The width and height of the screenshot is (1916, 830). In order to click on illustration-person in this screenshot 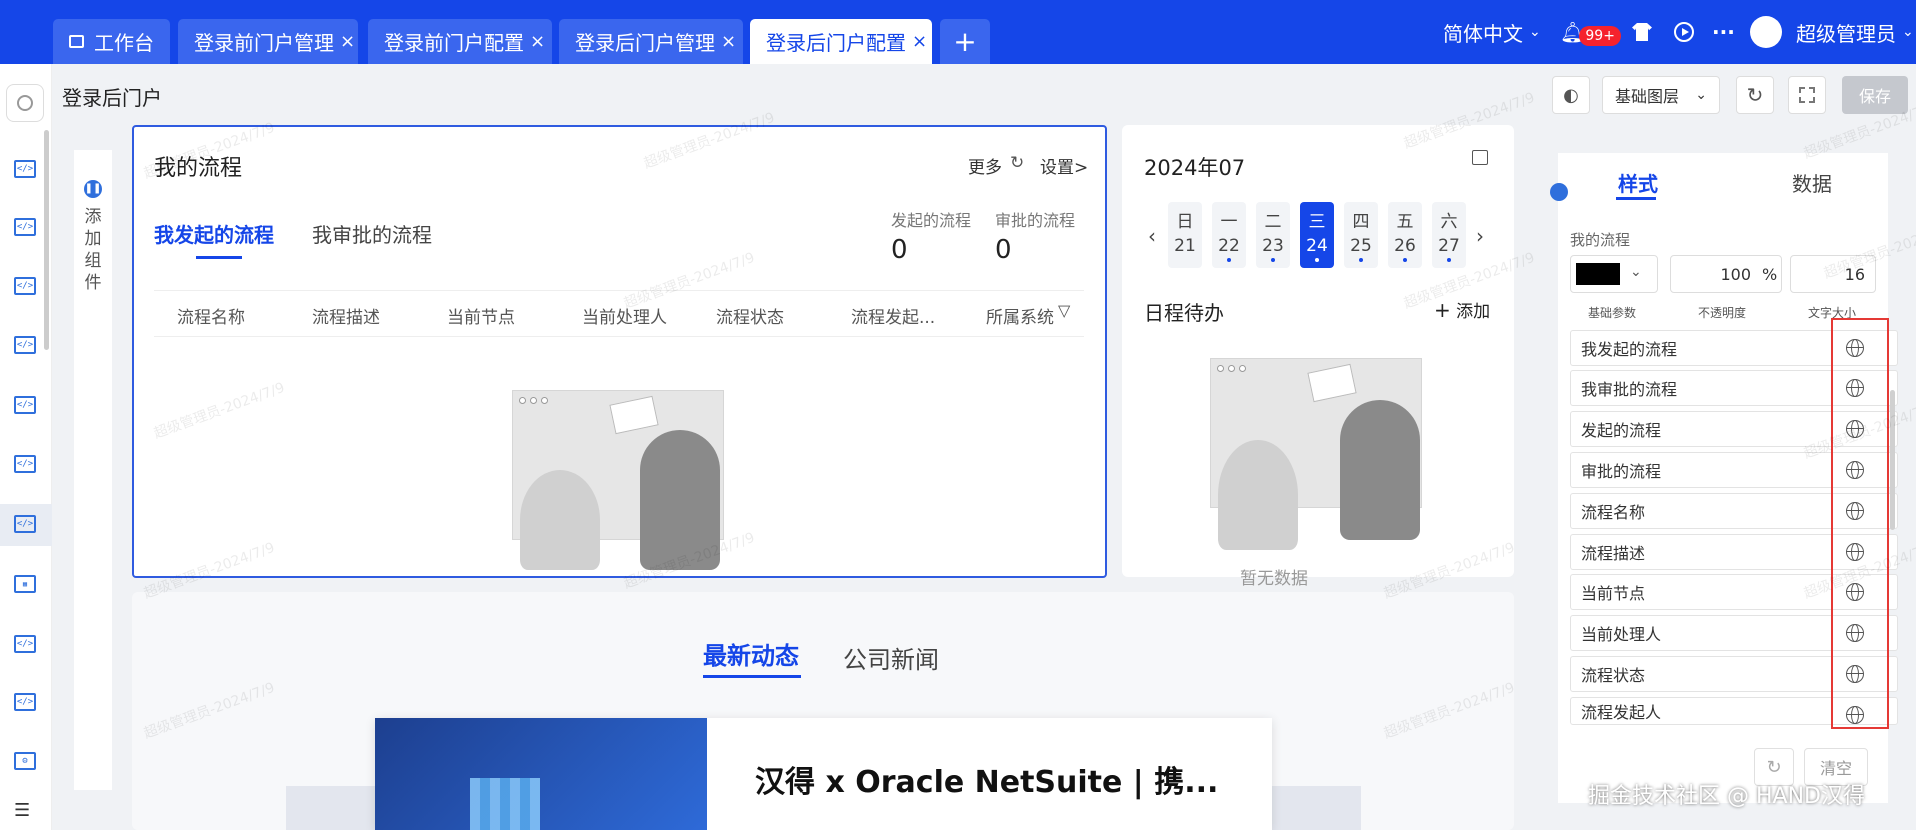, I will do `click(680, 500)`.